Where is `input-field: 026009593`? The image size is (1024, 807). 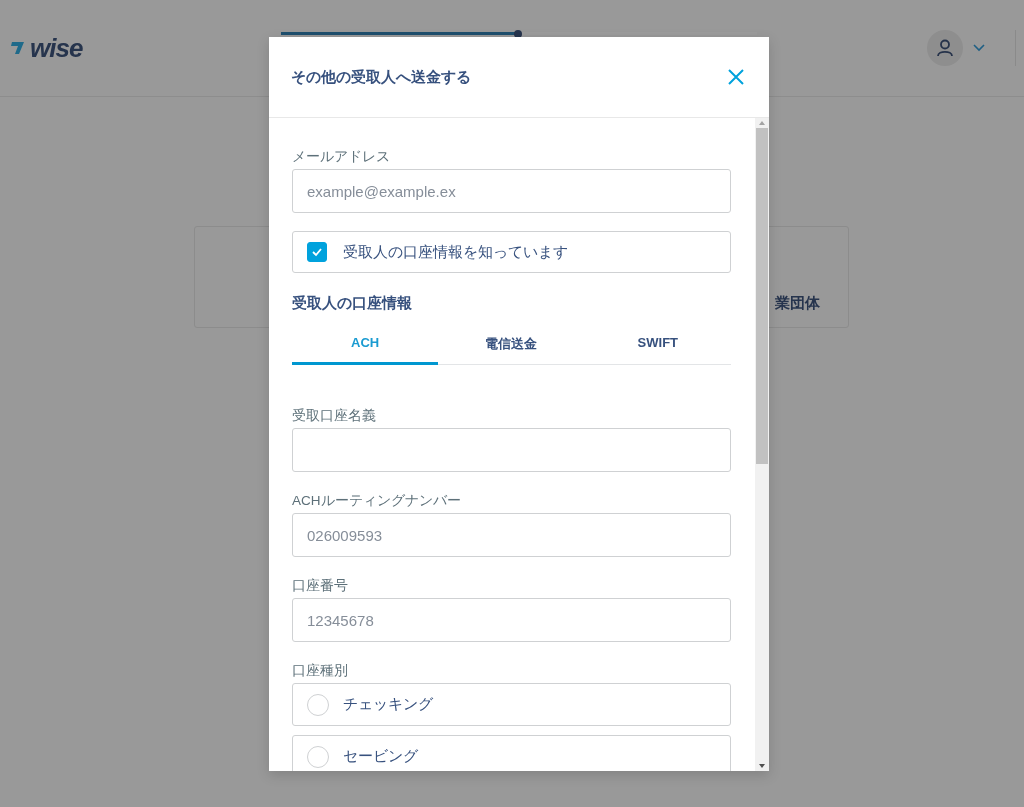 input-field: 026009593 is located at coordinates (511, 535).